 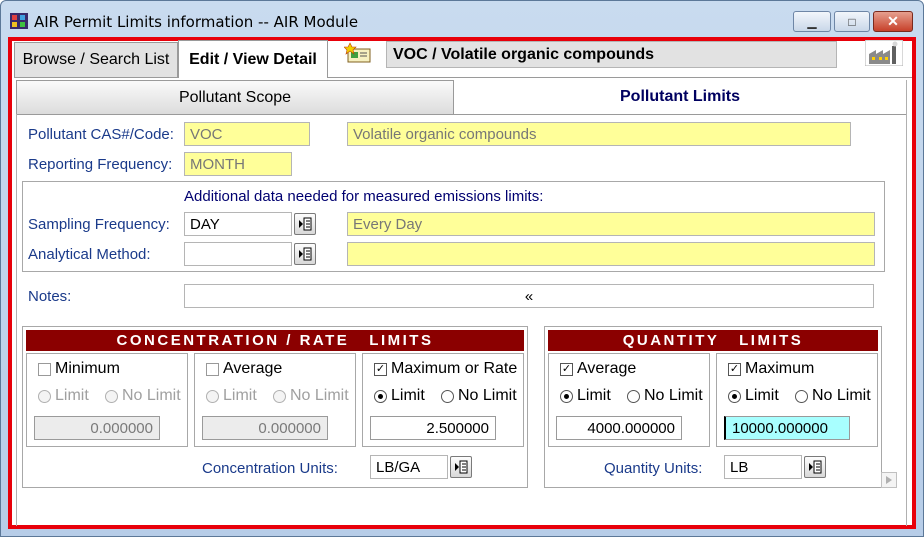 I want to click on close-icon: ✕, so click(x=893, y=21).